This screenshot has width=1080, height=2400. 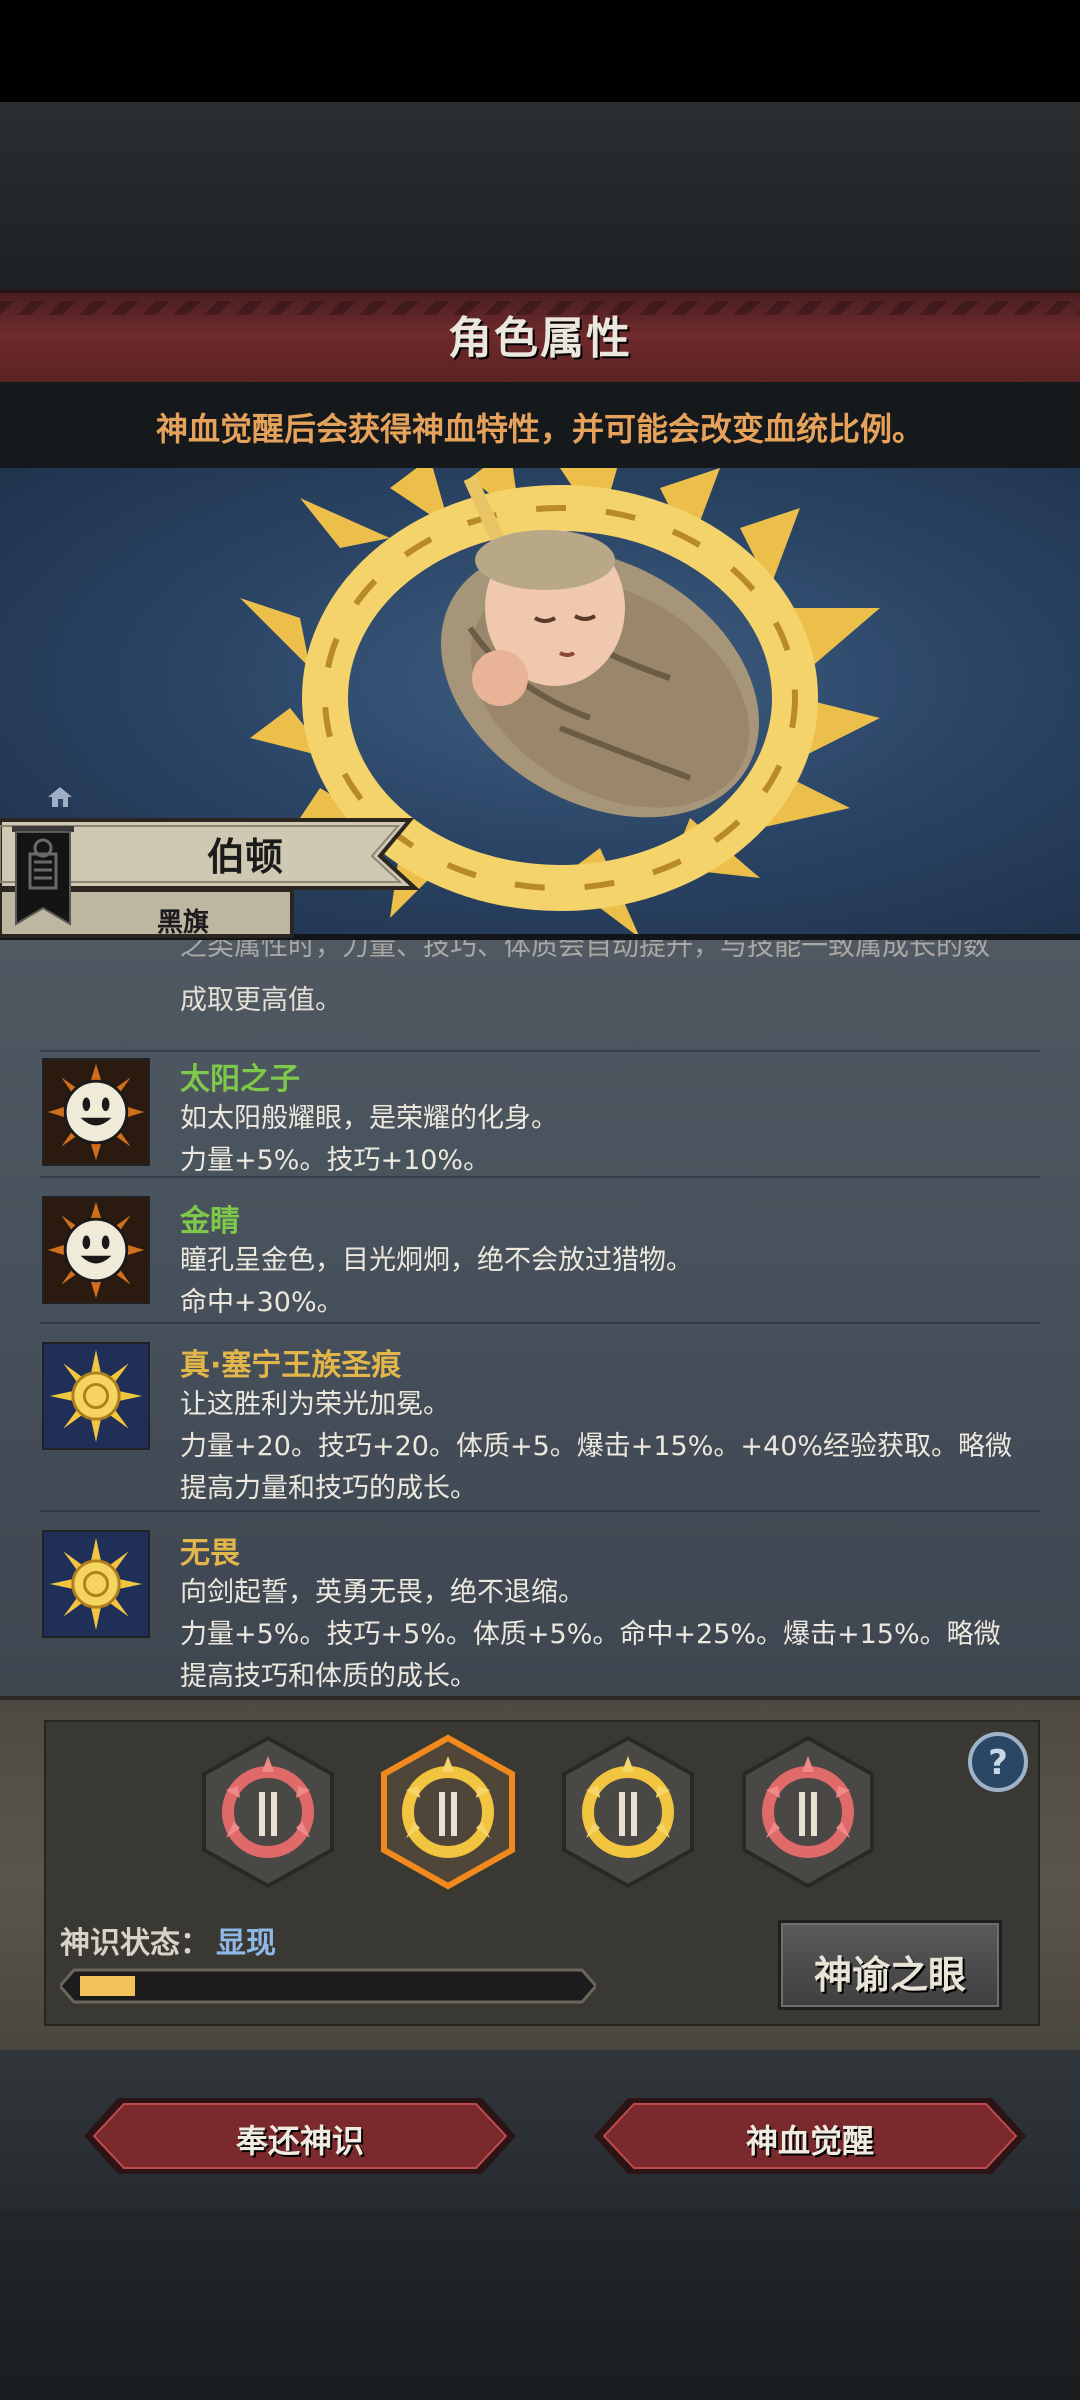 What do you see at coordinates (889, 1975) in the screenshot?
I see `oracle-eye-button-label: 神谕之眼` at bounding box center [889, 1975].